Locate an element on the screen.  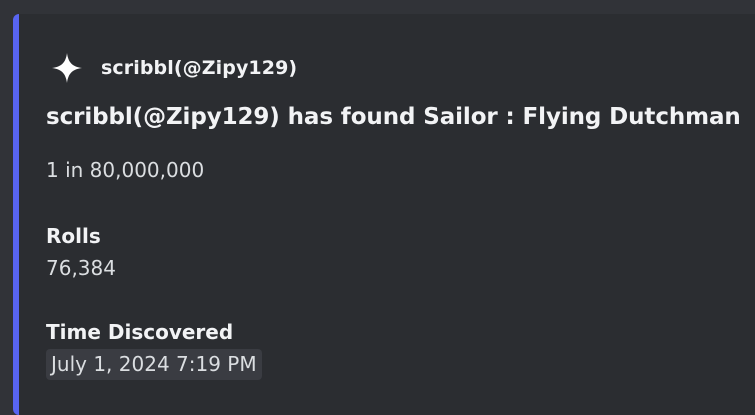
timestamp: July 1, 2024 7:19 PM is located at coordinates (154, 364).